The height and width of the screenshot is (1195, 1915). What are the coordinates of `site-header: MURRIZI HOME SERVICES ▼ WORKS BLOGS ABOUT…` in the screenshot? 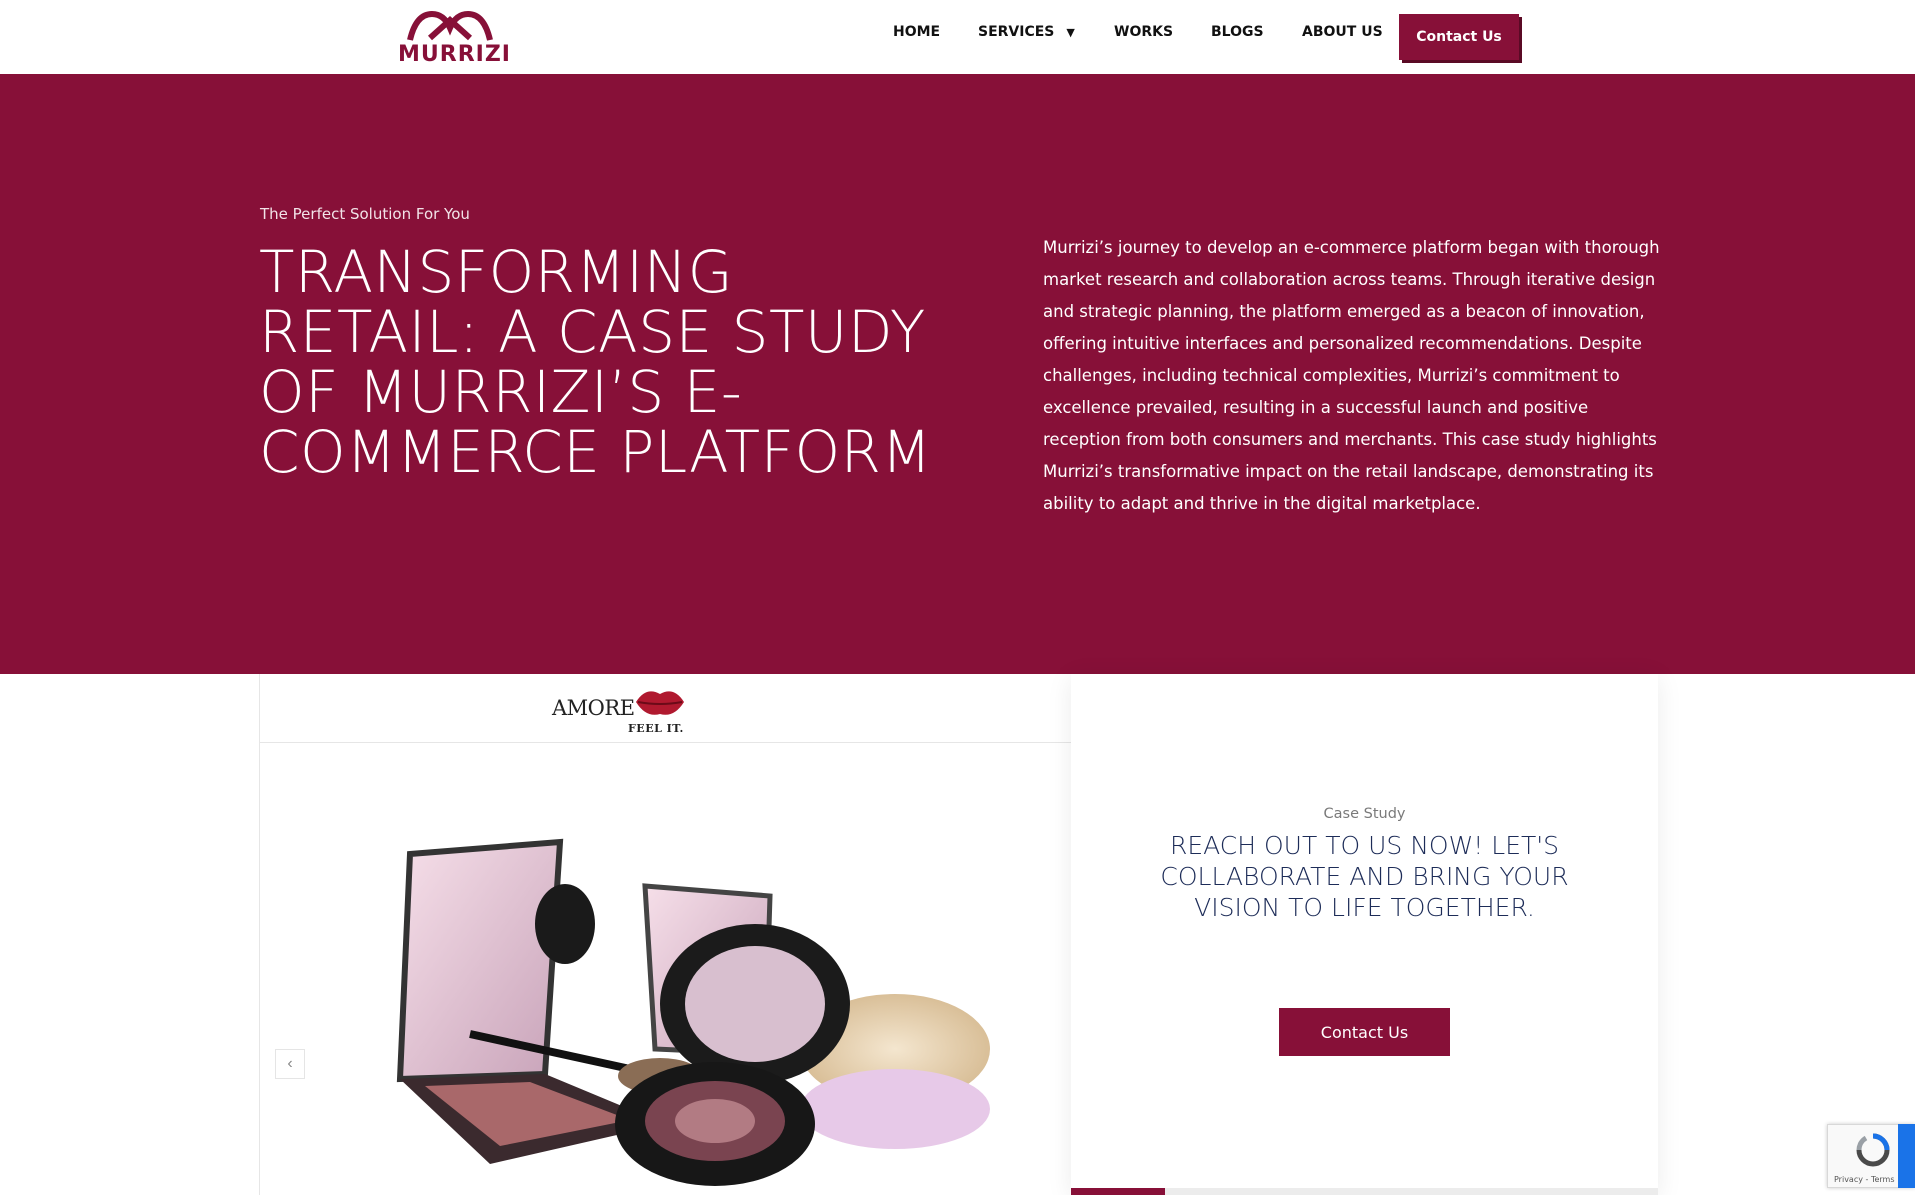 It's located at (957, 37).